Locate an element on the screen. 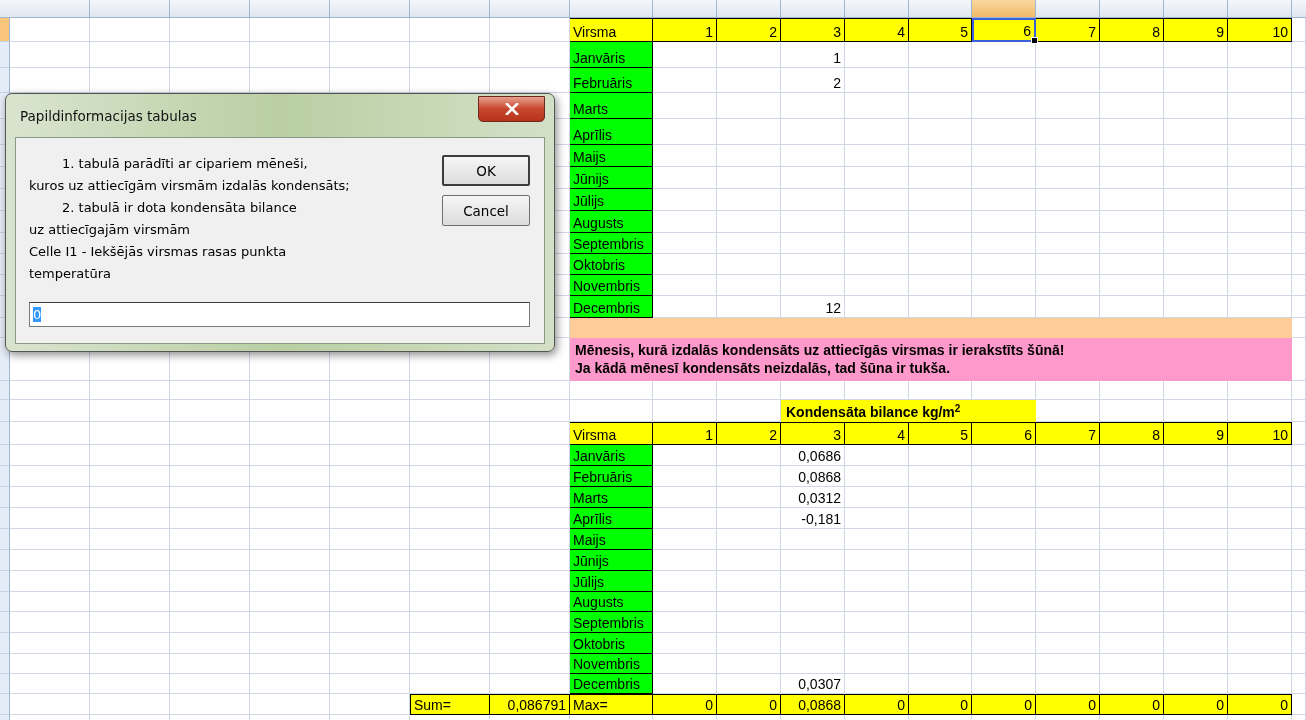  message-text: 2. tabulā ir dota kondensāta bilance is located at coordinates (179, 208).